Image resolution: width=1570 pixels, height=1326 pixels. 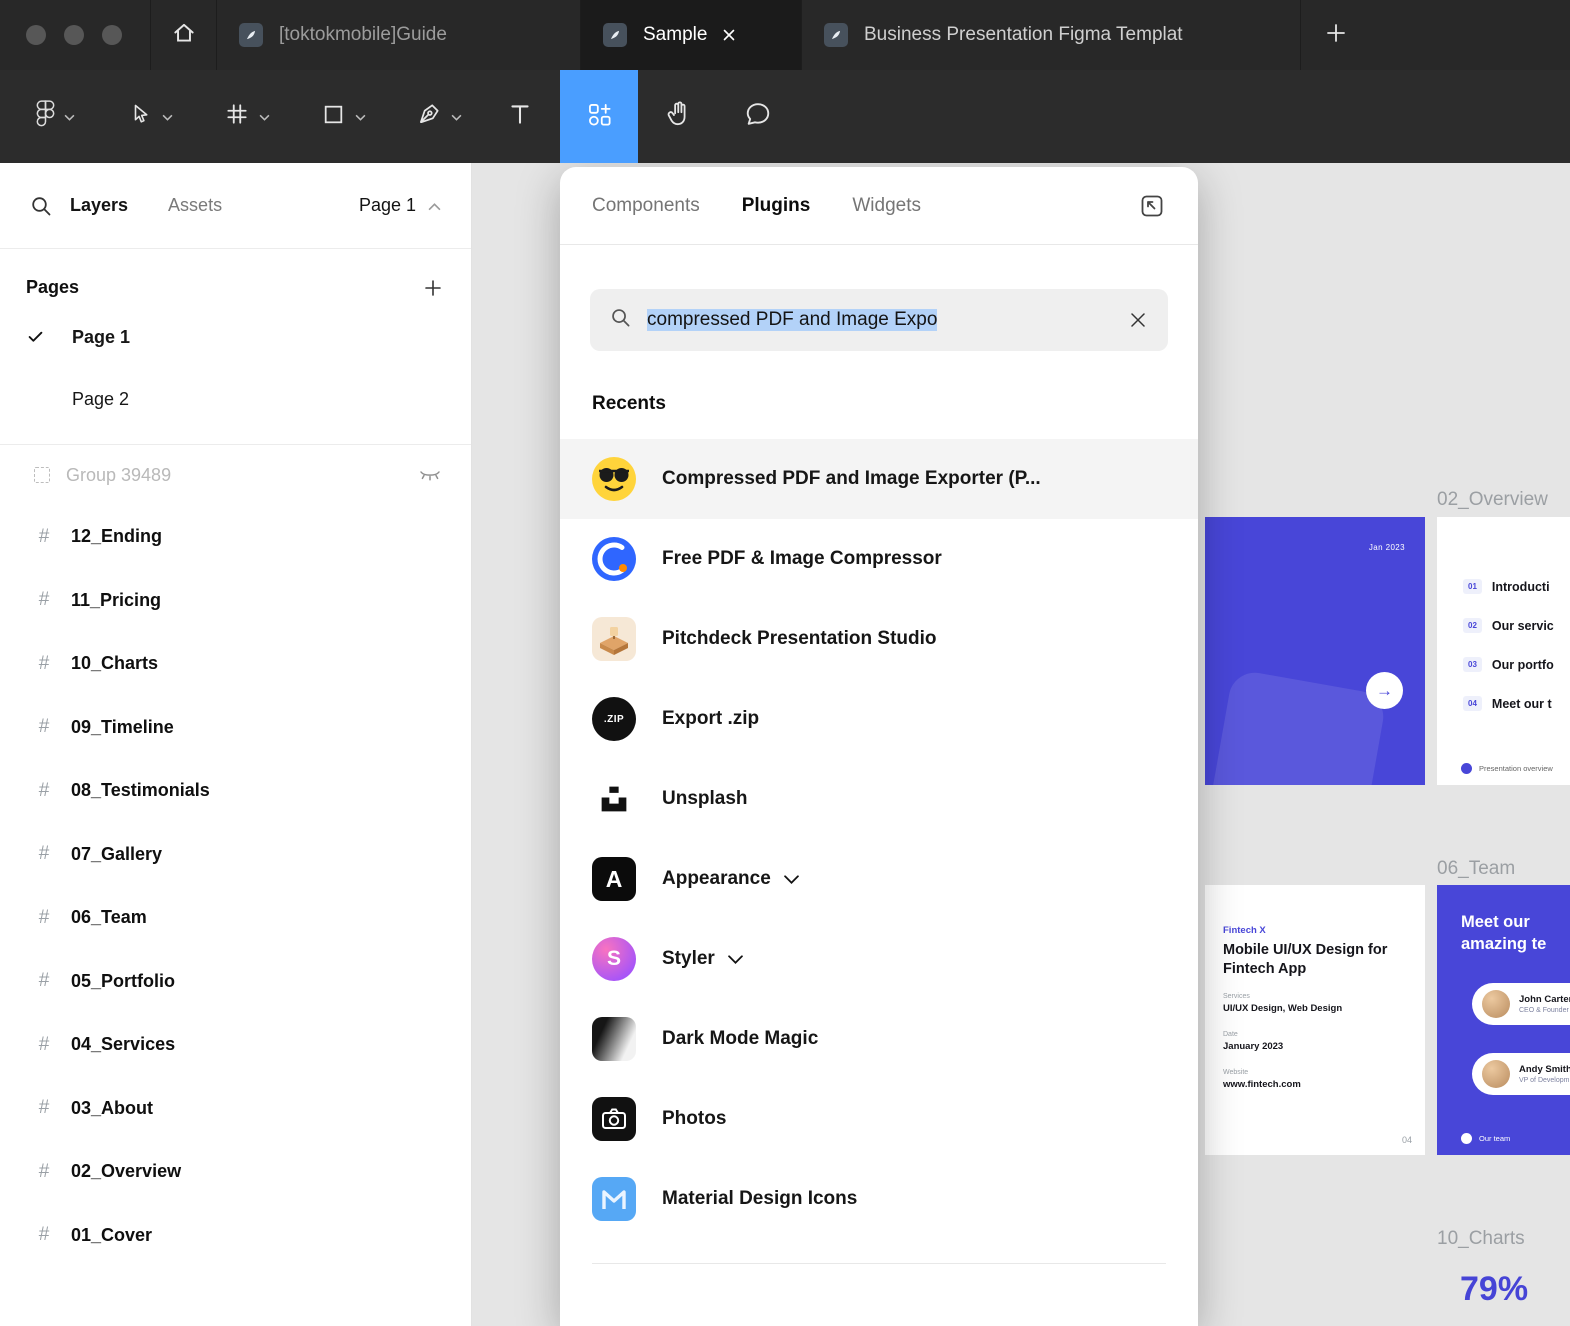 I want to click on file-tab: Business Presentation Figma Templat, so click(x=1050, y=35).